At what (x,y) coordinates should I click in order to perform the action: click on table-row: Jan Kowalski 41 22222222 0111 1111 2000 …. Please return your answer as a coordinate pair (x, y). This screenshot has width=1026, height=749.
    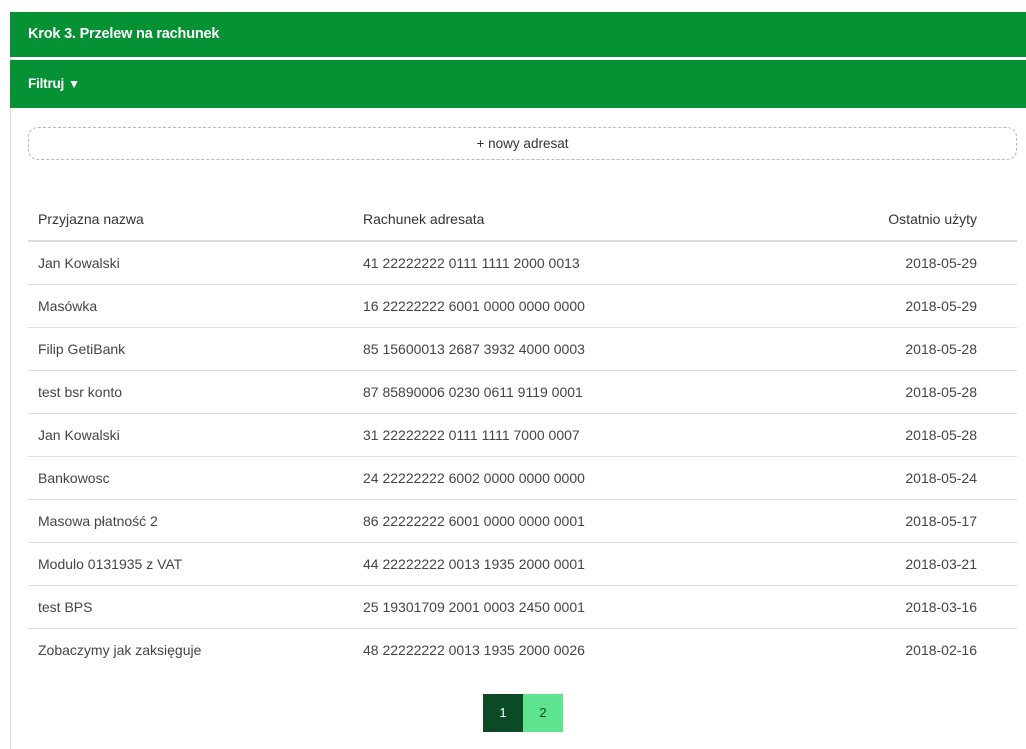
    Looking at the image, I should click on (522, 263).